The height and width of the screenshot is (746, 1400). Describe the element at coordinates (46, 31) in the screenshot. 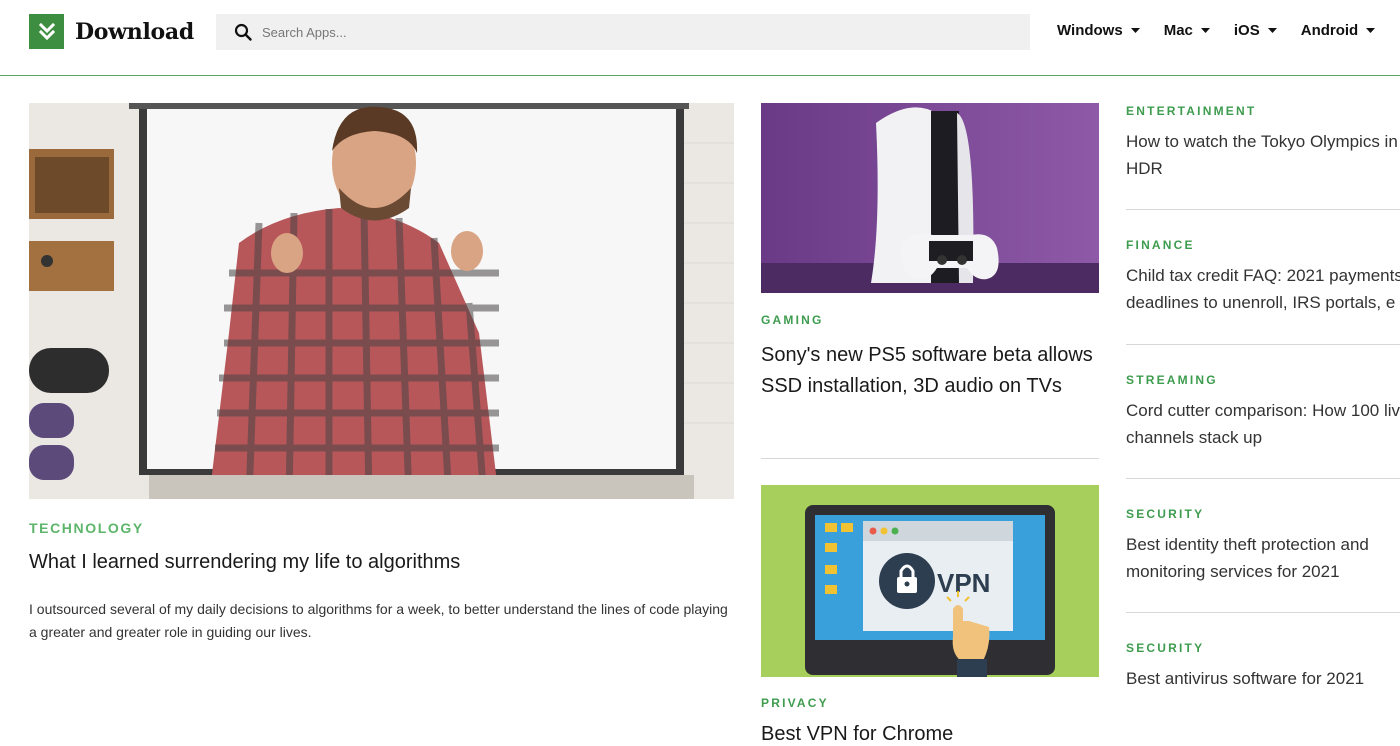

I see `download-logo-icon` at that location.